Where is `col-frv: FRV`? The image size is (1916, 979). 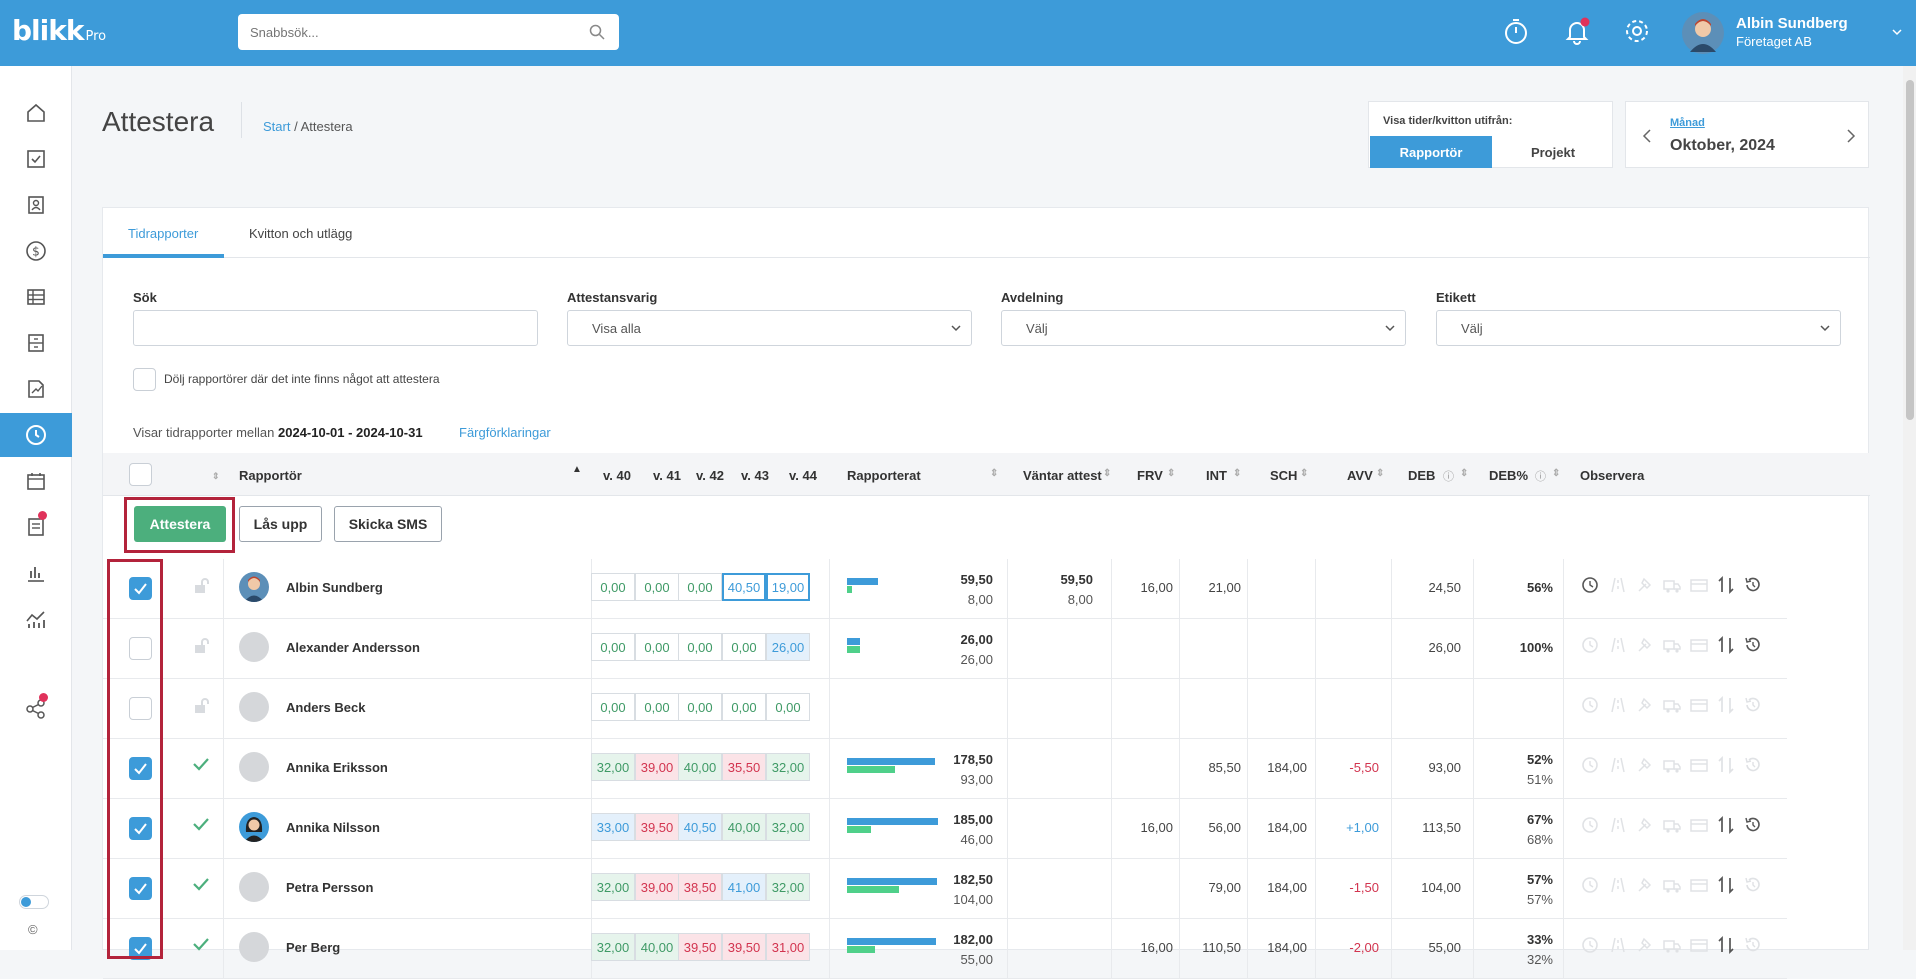
col-frv: FRV is located at coordinates (1150, 475).